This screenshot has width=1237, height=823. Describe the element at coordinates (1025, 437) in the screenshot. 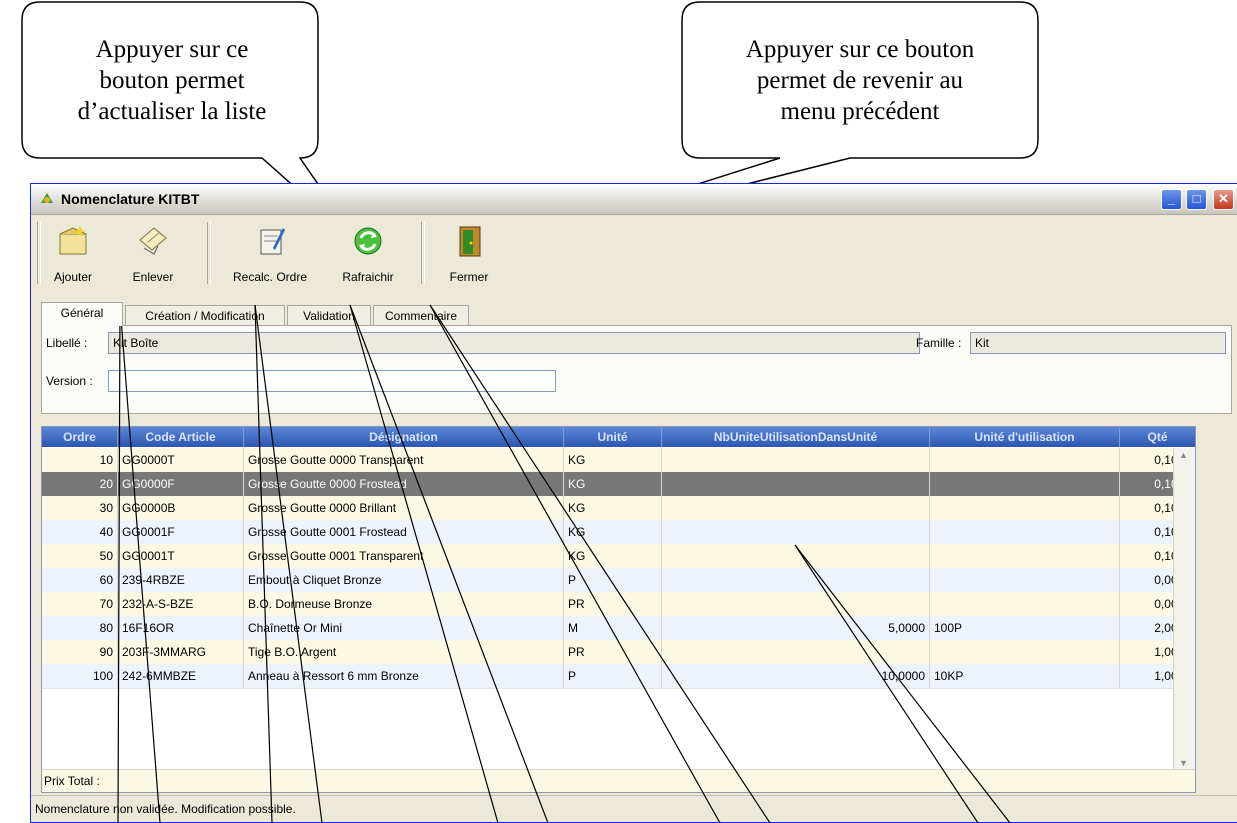

I see `column-header: Unité d'utilisation` at that location.